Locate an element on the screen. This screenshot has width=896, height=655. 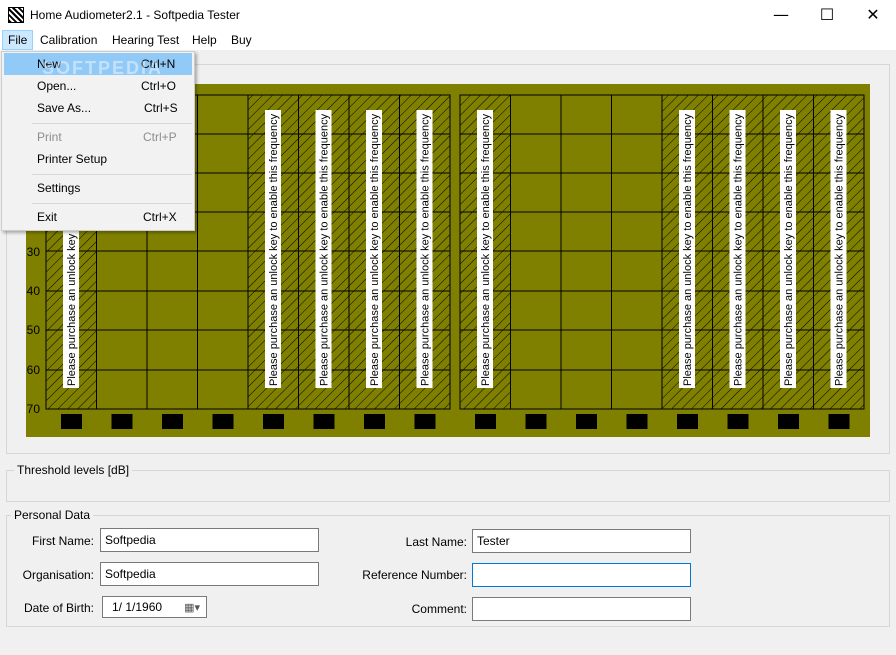
y-tick-label: 60 is located at coordinates (34, 370).